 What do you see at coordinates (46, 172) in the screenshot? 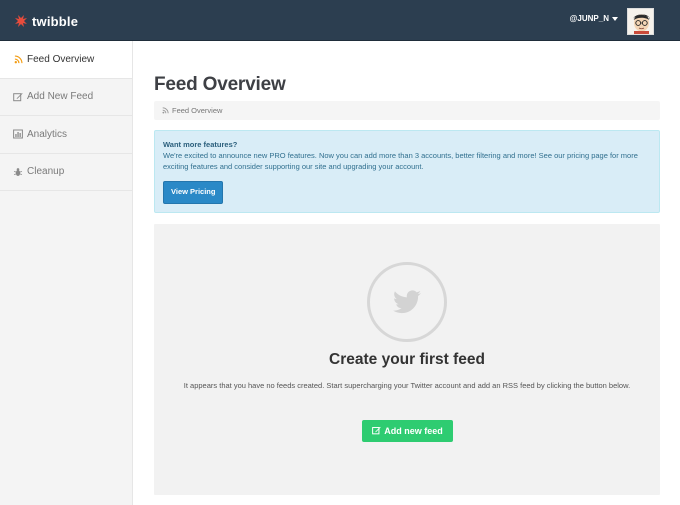
I see `sidebar-item-label: Cleanup` at bounding box center [46, 172].